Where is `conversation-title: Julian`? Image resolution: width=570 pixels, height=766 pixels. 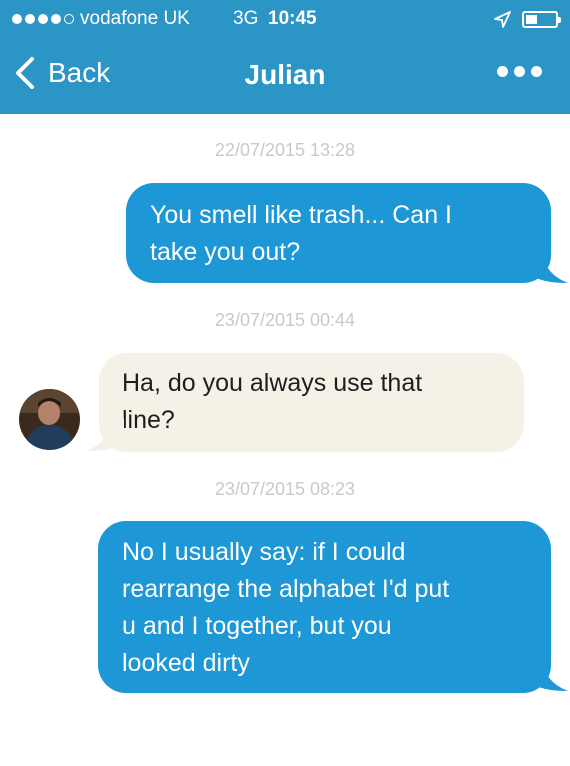
conversation-title: Julian is located at coordinates (285, 74).